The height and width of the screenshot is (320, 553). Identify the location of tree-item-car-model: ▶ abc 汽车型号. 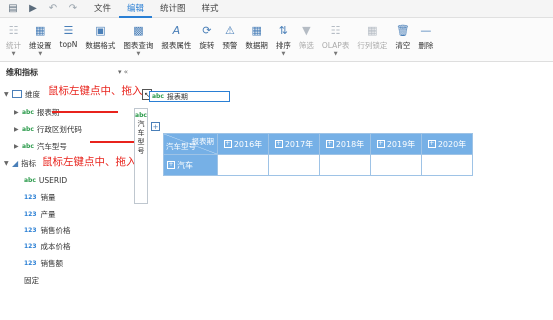
(40, 146).